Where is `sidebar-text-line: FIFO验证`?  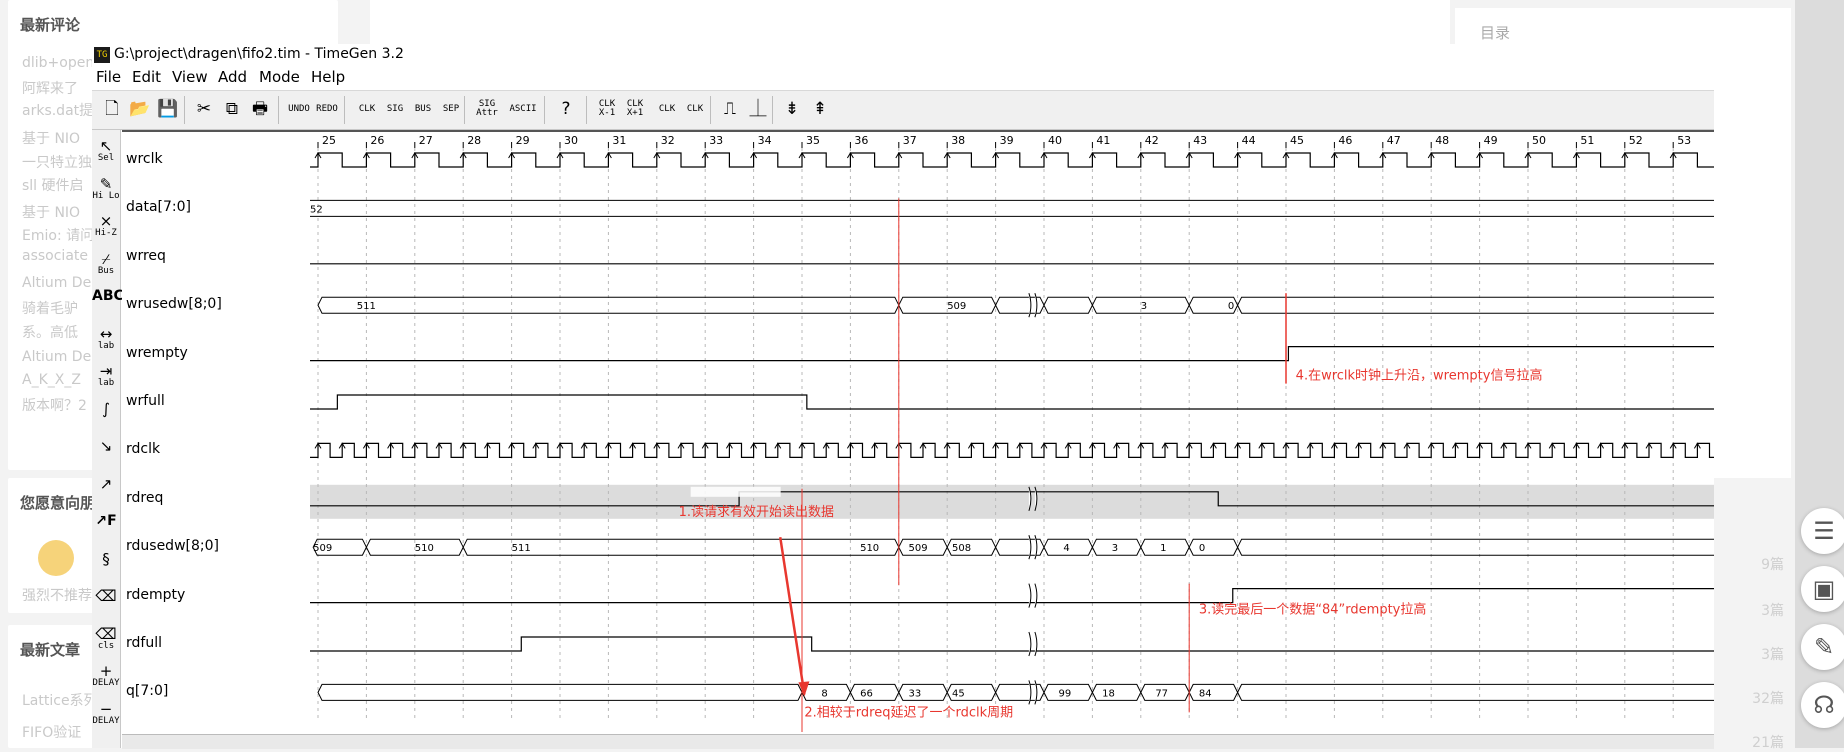
sidebar-text-line: FIFO验证 is located at coordinates (51, 732).